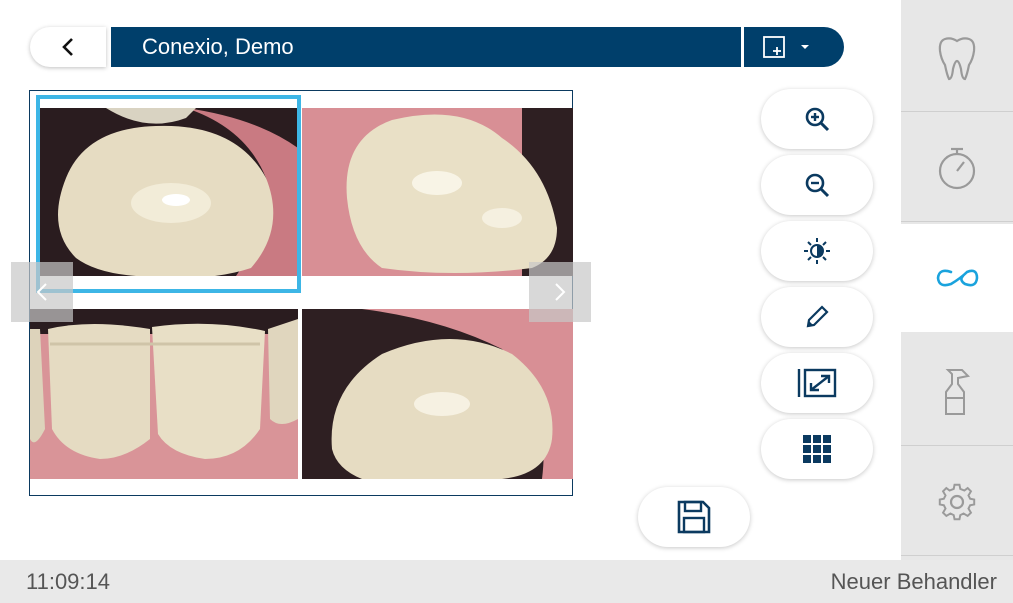 The width and height of the screenshot is (1013, 603). I want to click on spray-bottle-icon, so click(958, 391).